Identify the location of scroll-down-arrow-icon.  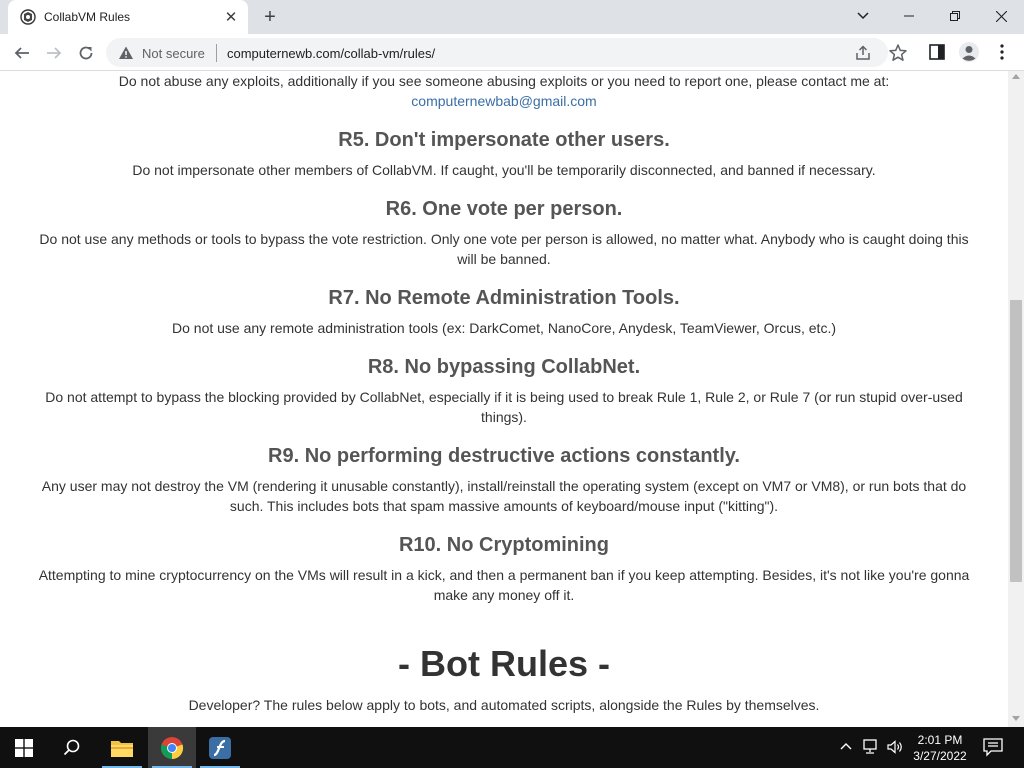
(1016, 718).